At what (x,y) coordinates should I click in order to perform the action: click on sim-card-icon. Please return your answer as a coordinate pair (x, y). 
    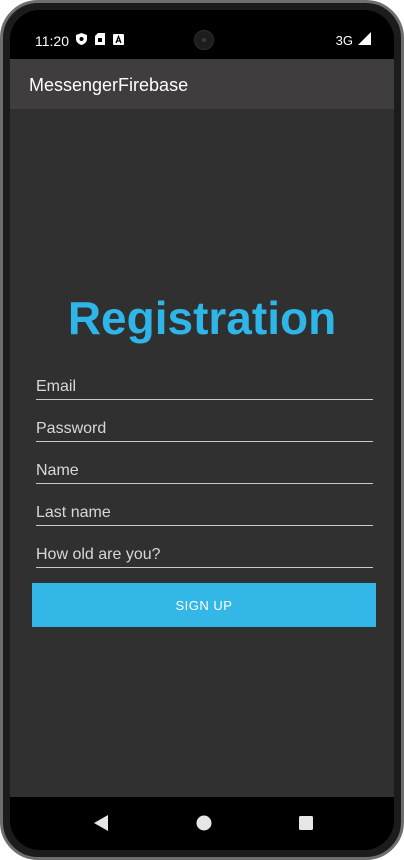
    Looking at the image, I should click on (100, 39).